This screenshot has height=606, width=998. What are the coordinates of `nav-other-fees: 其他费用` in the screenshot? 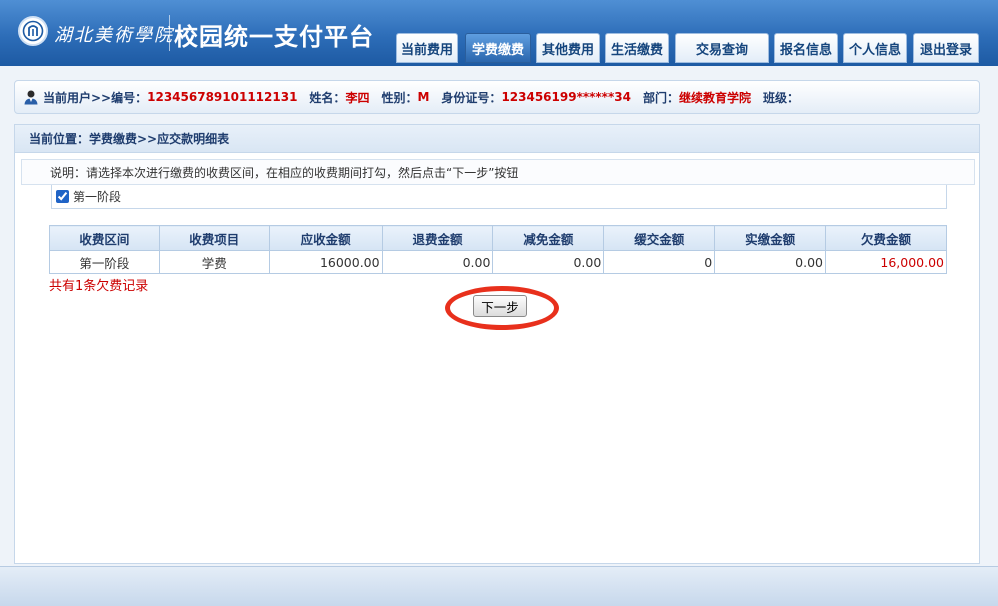 It's located at (568, 48).